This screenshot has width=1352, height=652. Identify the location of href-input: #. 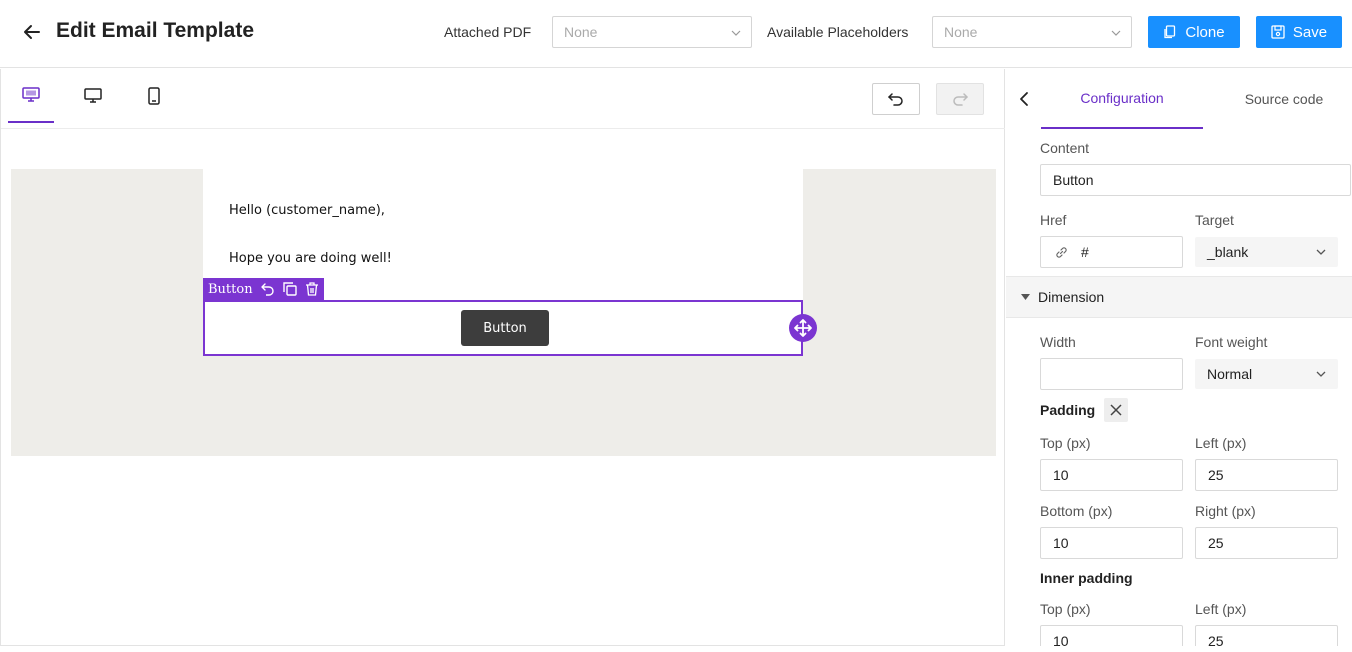
(1111, 252).